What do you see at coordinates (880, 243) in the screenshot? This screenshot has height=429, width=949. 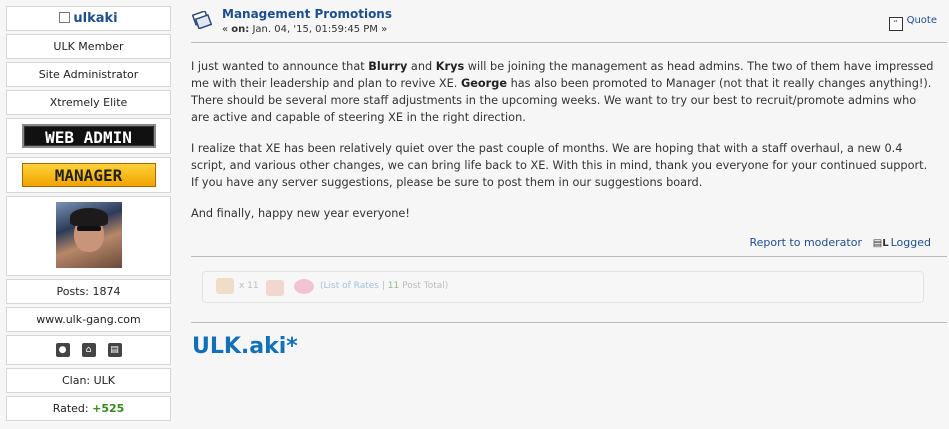 I see `ip-logged-icon: ▤L` at bounding box center [880, 243].